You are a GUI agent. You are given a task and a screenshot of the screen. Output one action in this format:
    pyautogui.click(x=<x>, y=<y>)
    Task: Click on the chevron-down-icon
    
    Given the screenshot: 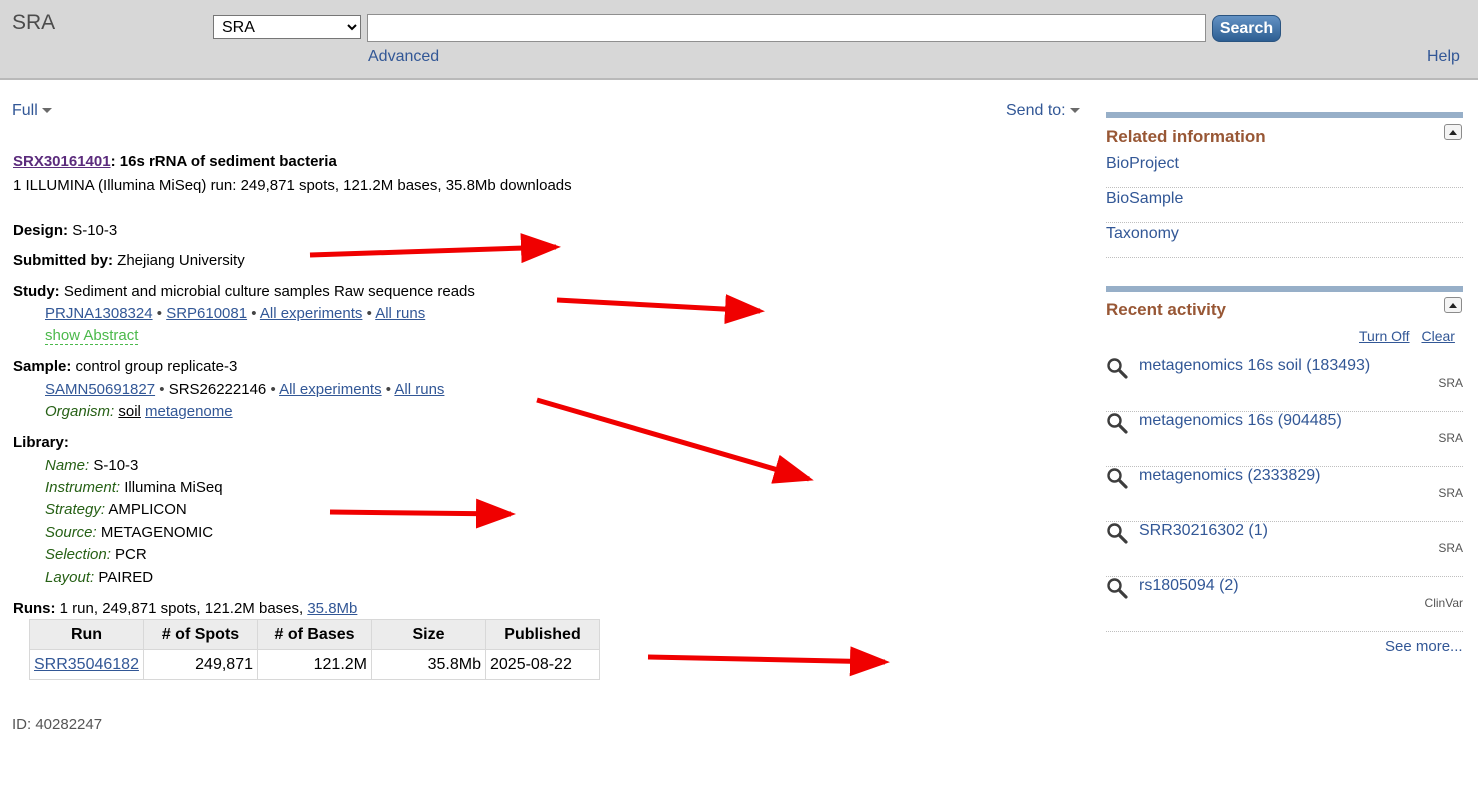 What is the action you would take?
    pyautogui.click(x=46, y=111)
    